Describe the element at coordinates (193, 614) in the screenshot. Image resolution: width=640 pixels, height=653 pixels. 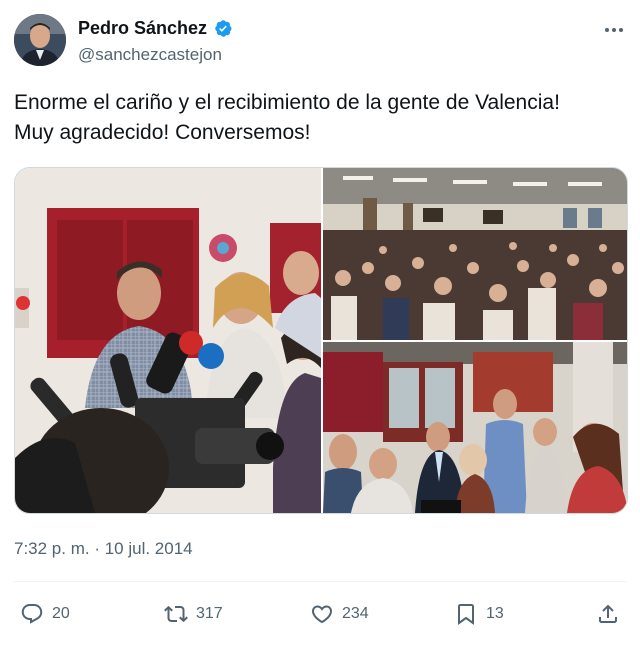
I see `retweet-button: 317` at that location.